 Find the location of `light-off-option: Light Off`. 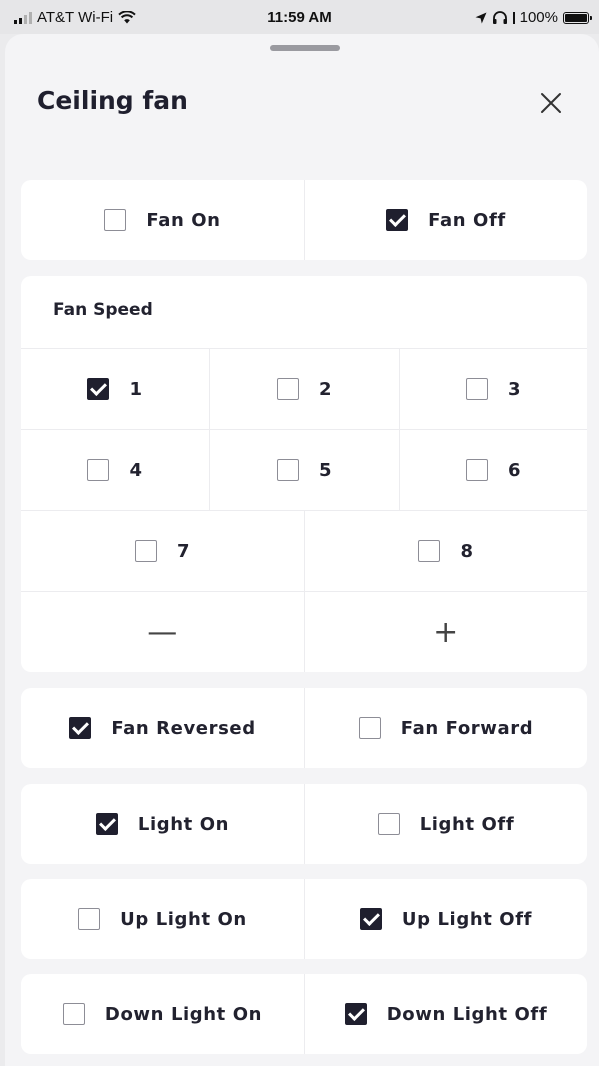

light-off-option: Light Off is located at coordinates (446, 824).